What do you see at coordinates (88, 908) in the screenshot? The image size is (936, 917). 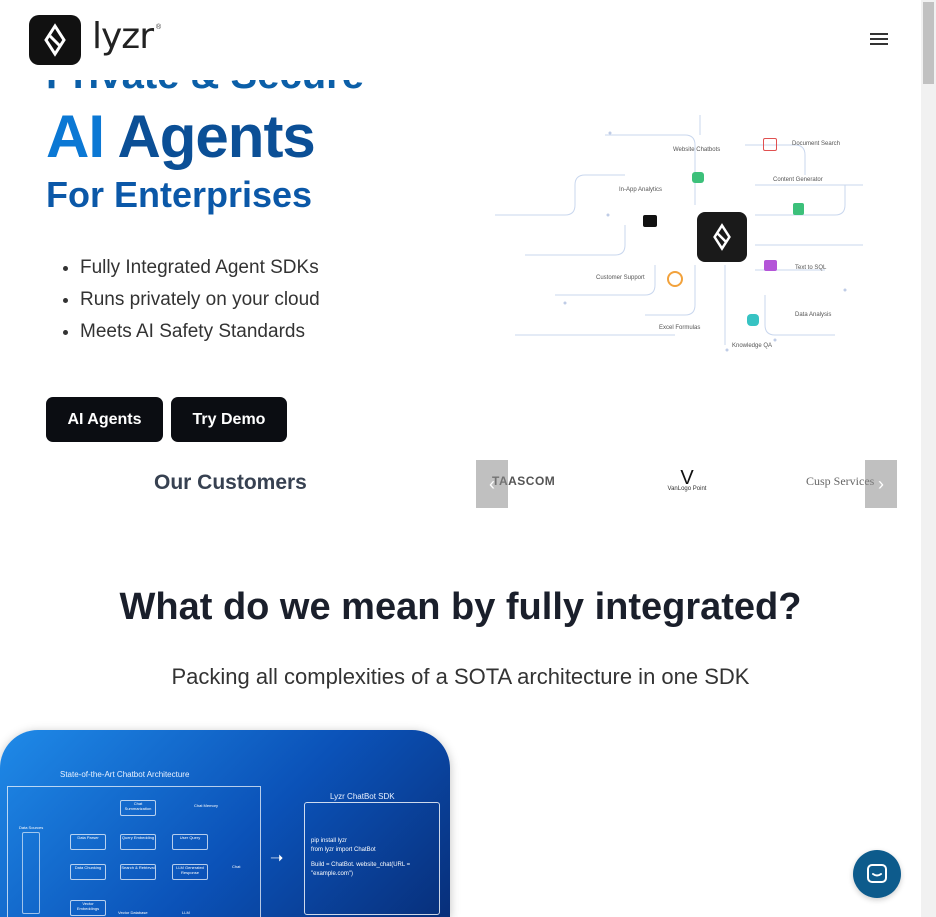 I see `block-vector-embeddings: Vector Embeddings` at bounding box center [88, 908].